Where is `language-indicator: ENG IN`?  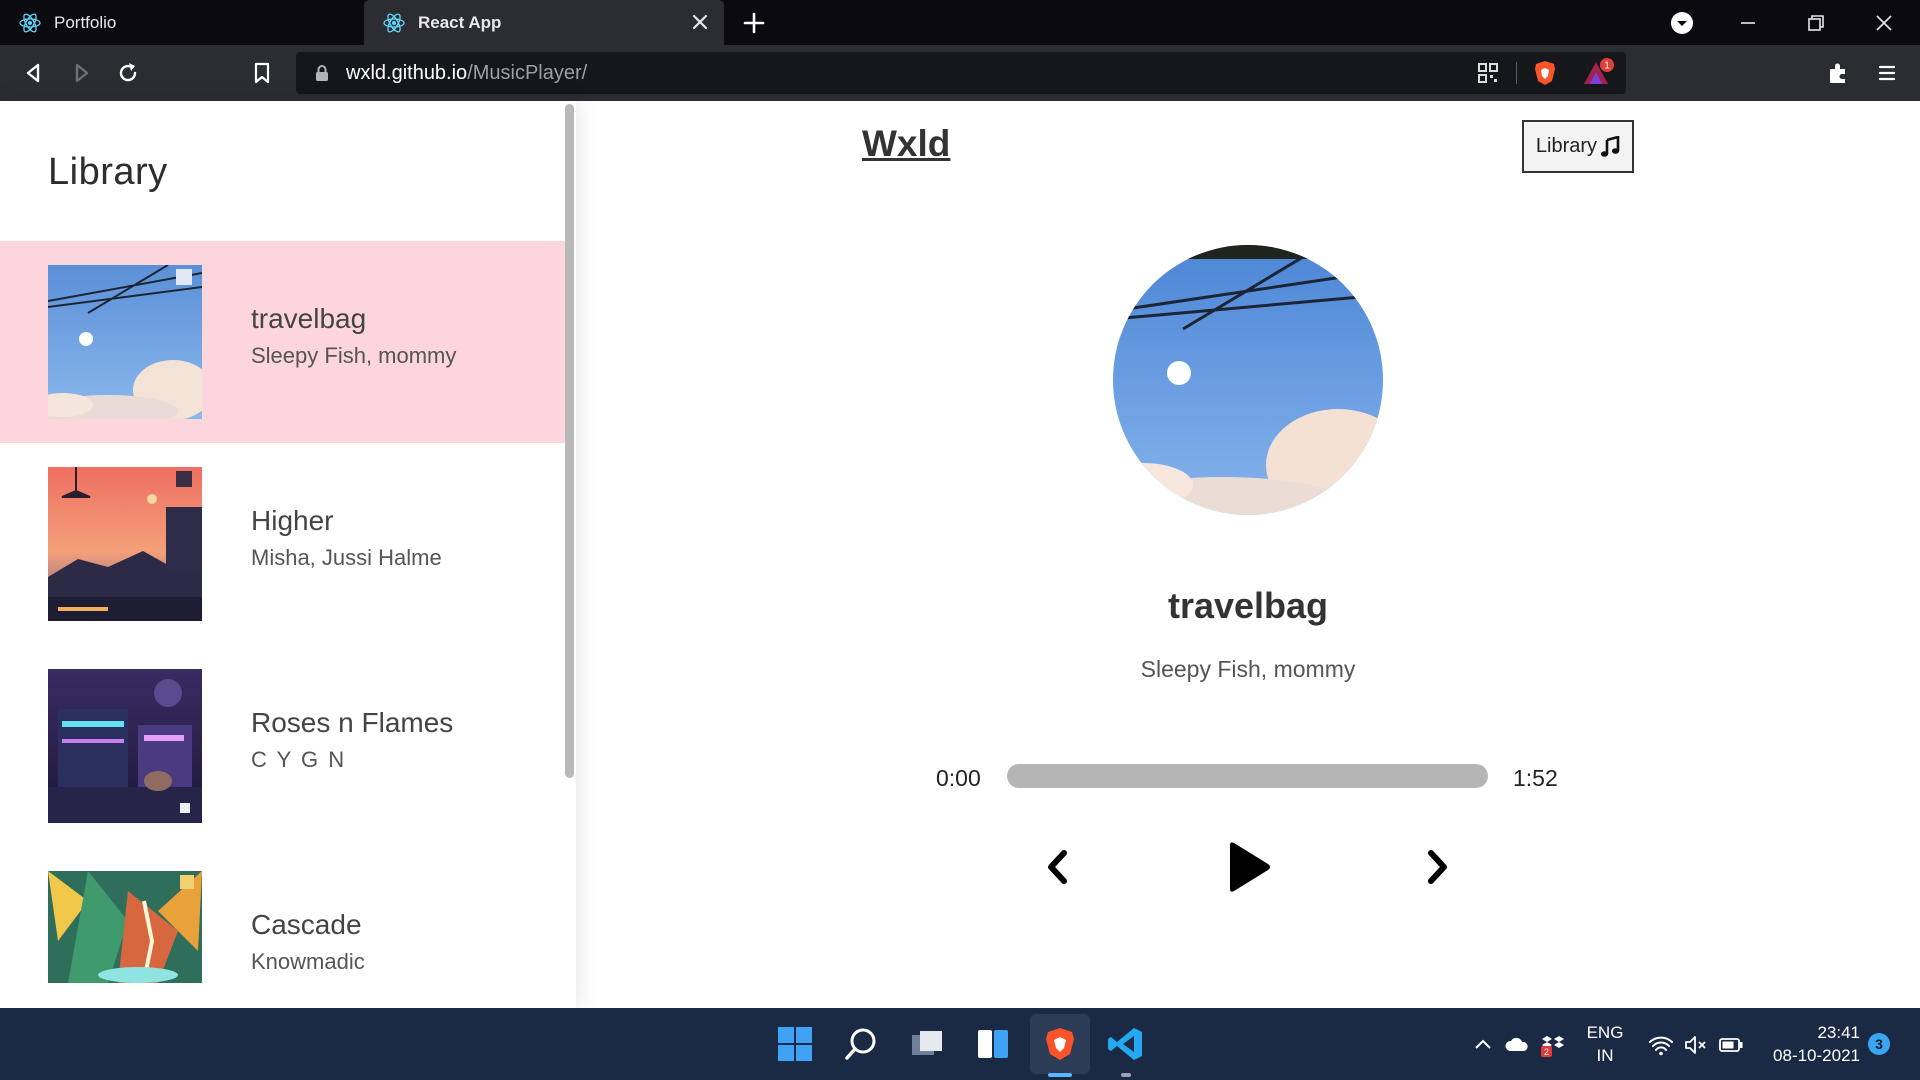
language-indicator: ENG IN is located at coordinates (1605, 1044).